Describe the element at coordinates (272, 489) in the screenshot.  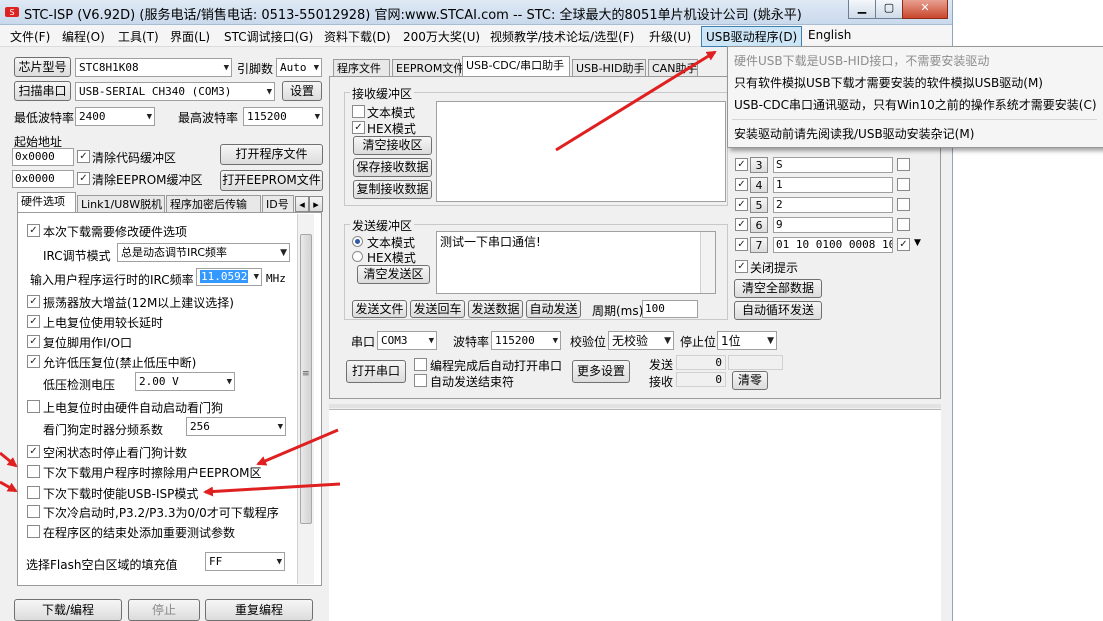
I see `arrow-to-usb-isp` at that location.